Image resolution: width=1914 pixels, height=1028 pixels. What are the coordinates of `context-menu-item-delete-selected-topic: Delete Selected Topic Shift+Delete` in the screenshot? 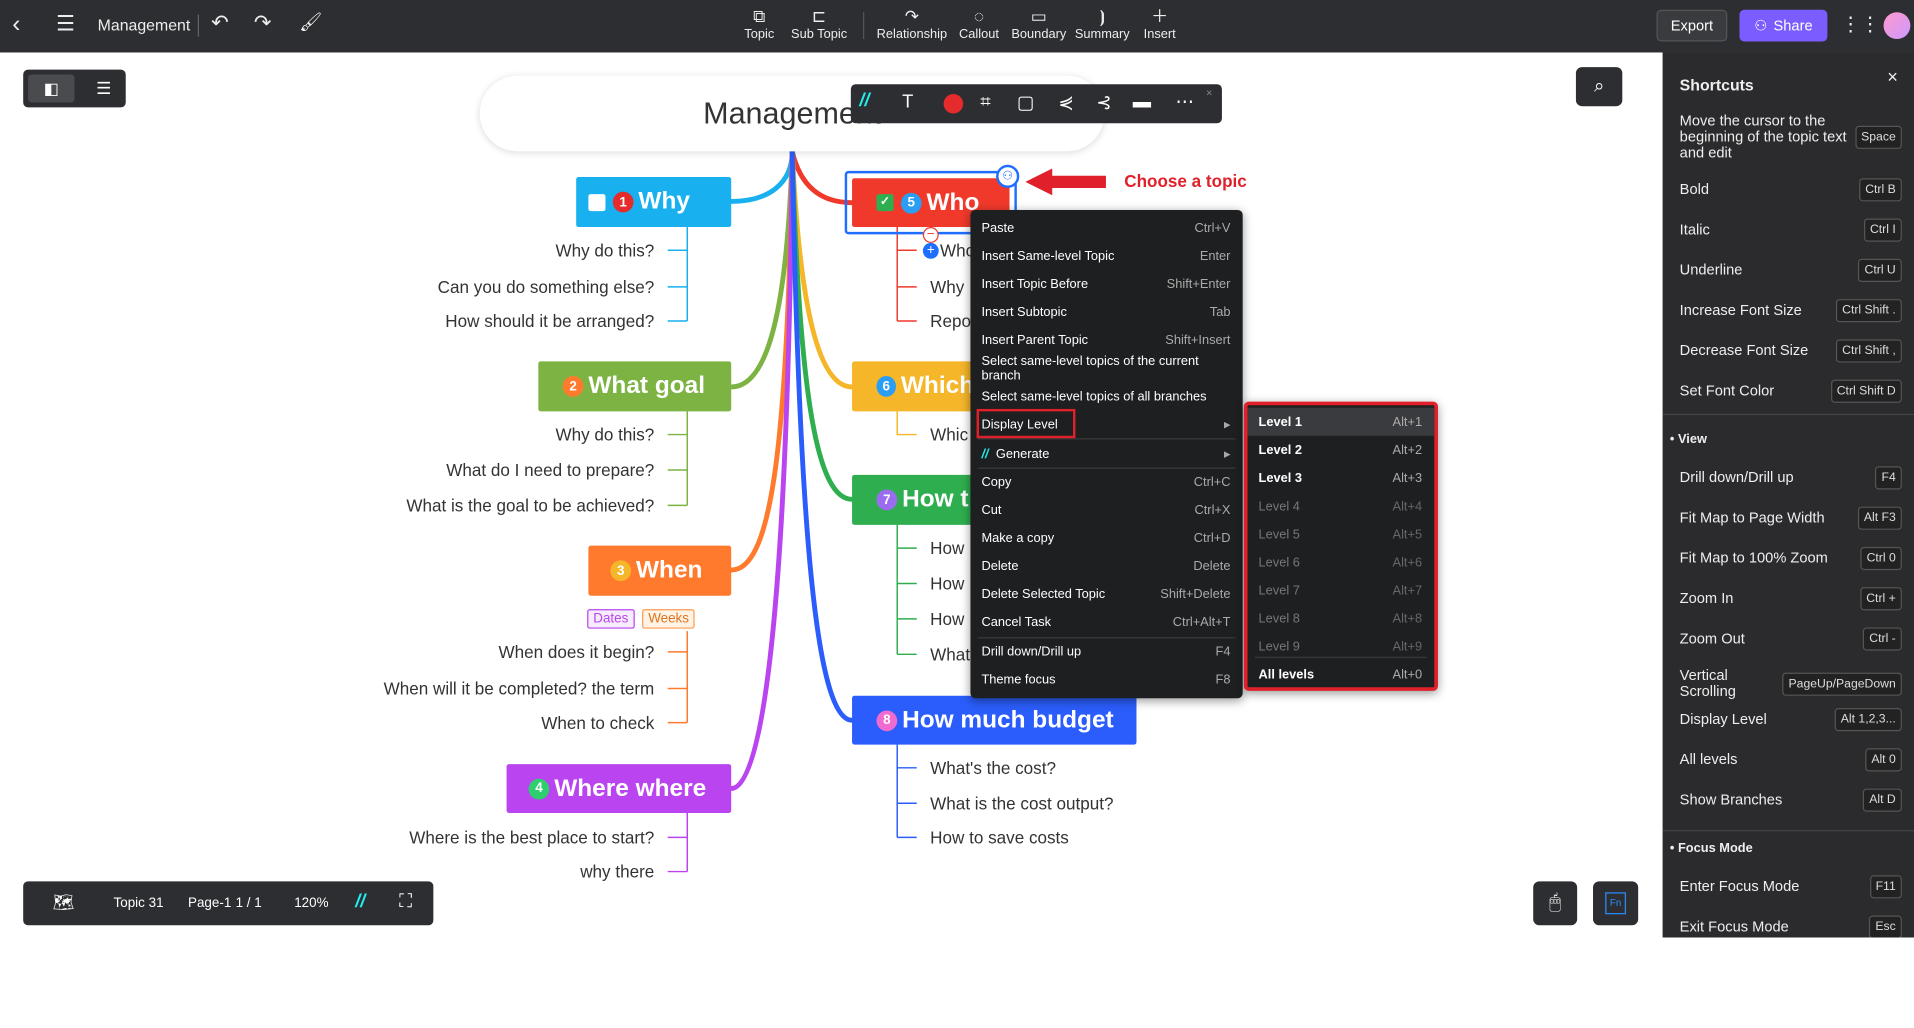 It's located at (1106, 594).